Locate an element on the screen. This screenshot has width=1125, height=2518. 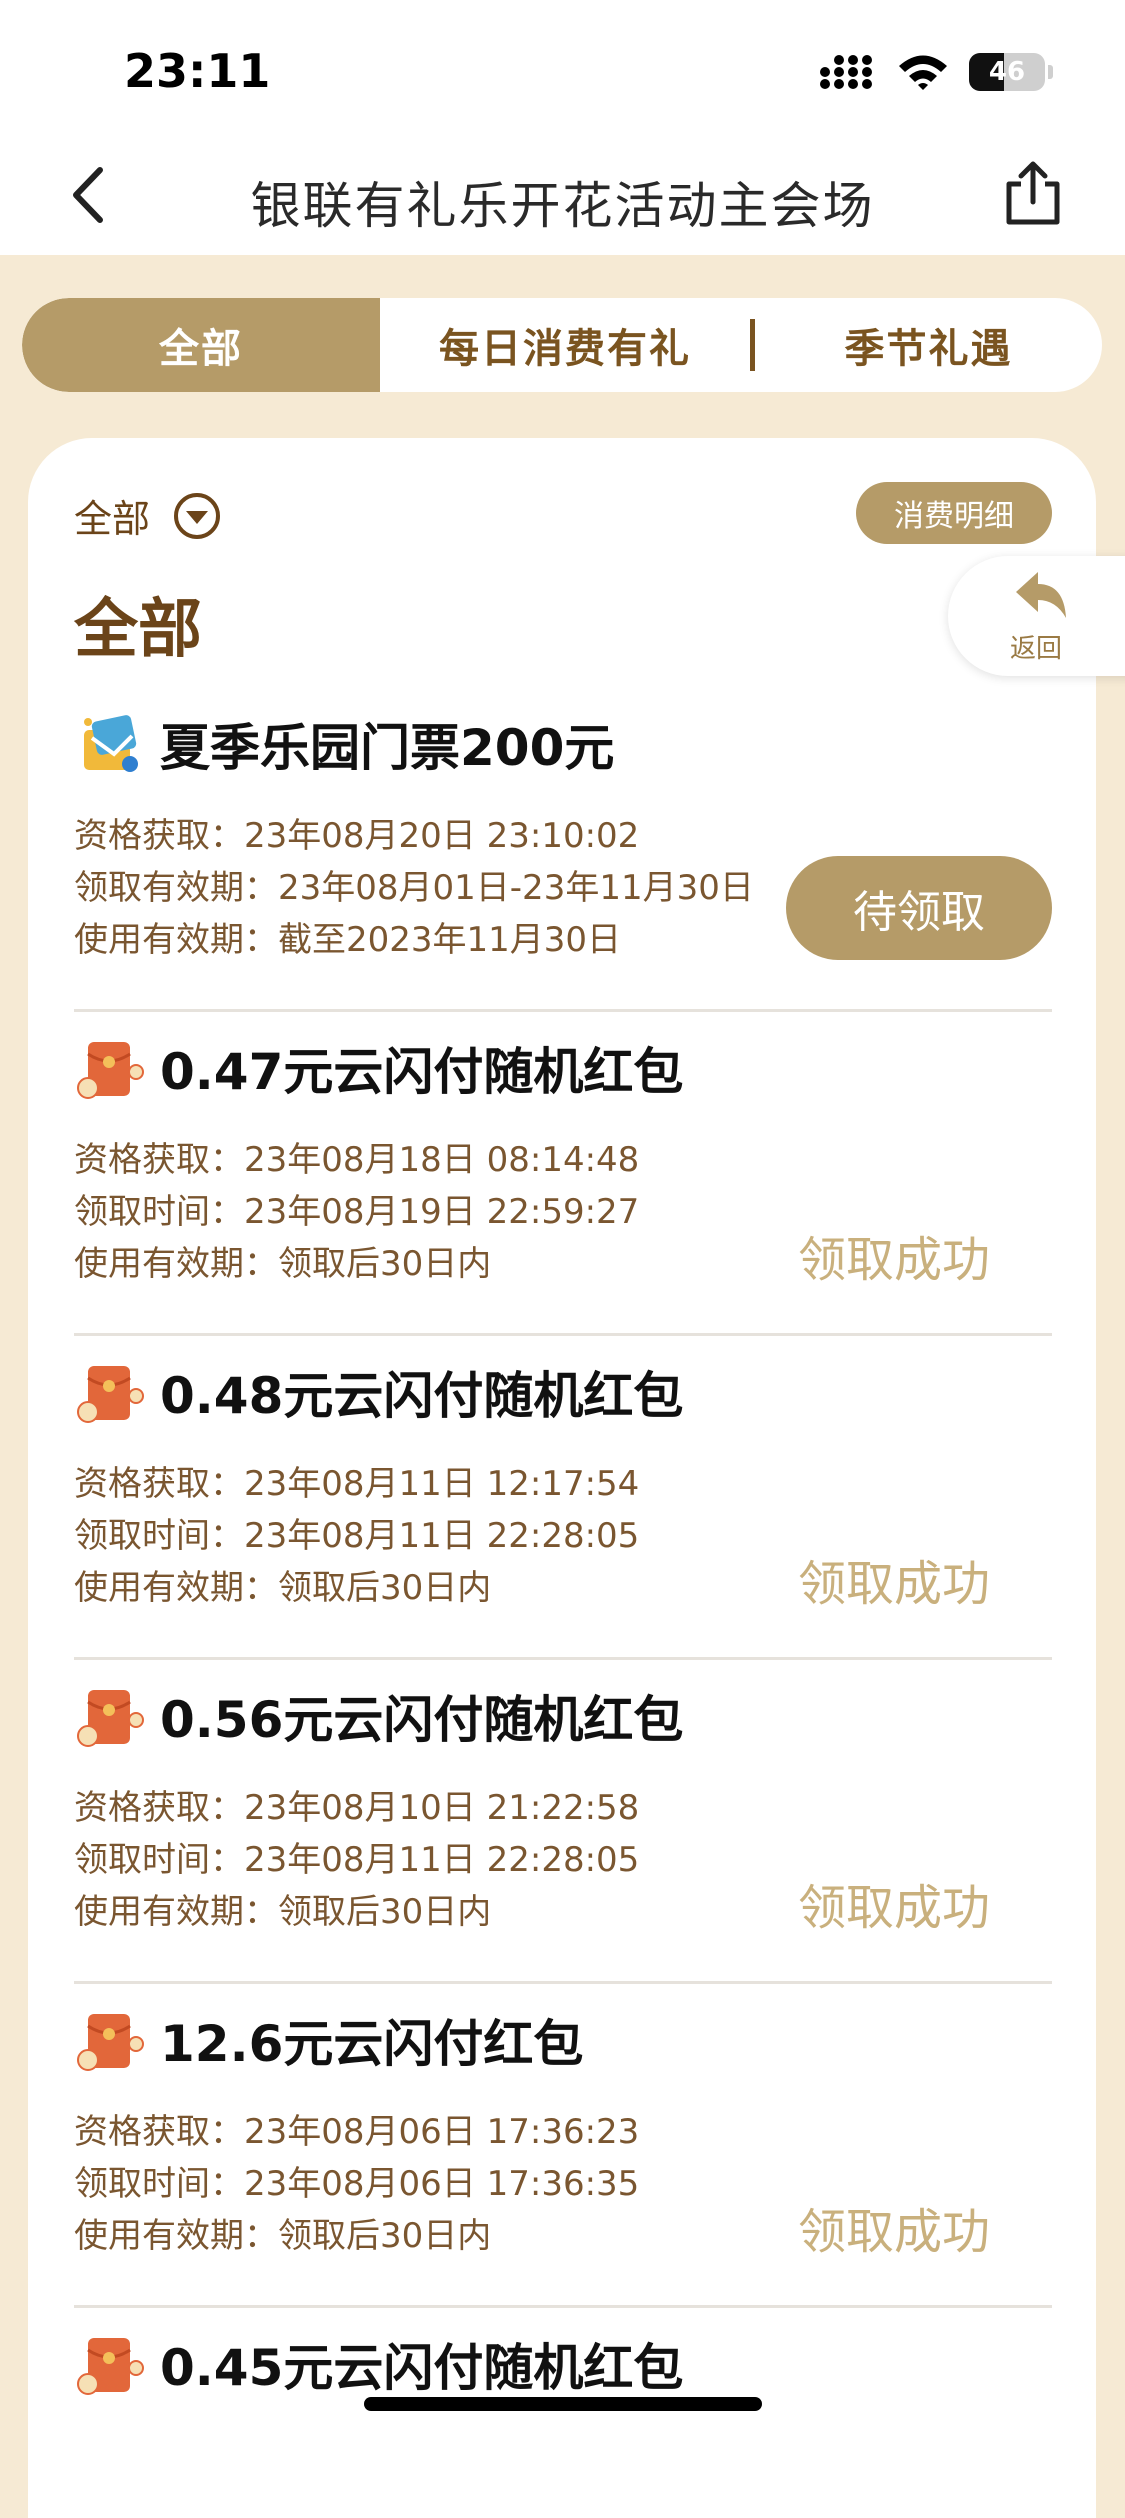
battery-level: 46 is located at coordinates (1007, 72).